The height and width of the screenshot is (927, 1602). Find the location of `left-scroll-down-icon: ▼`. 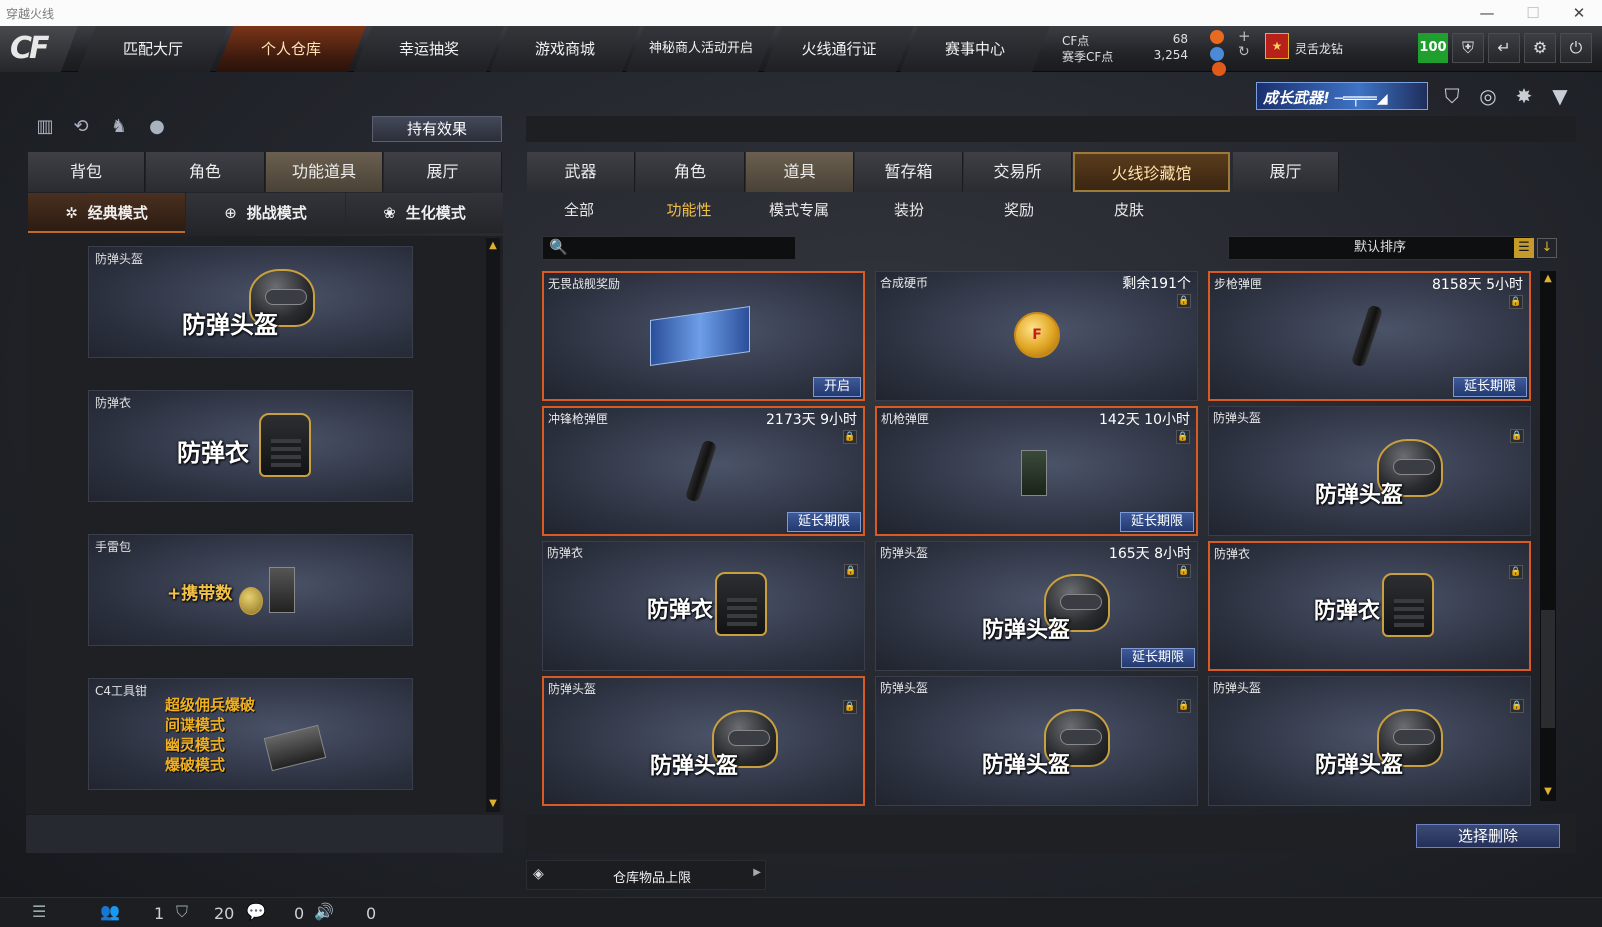

left-scroll-down-icon: ▼ is located at coordinates (493, 804).